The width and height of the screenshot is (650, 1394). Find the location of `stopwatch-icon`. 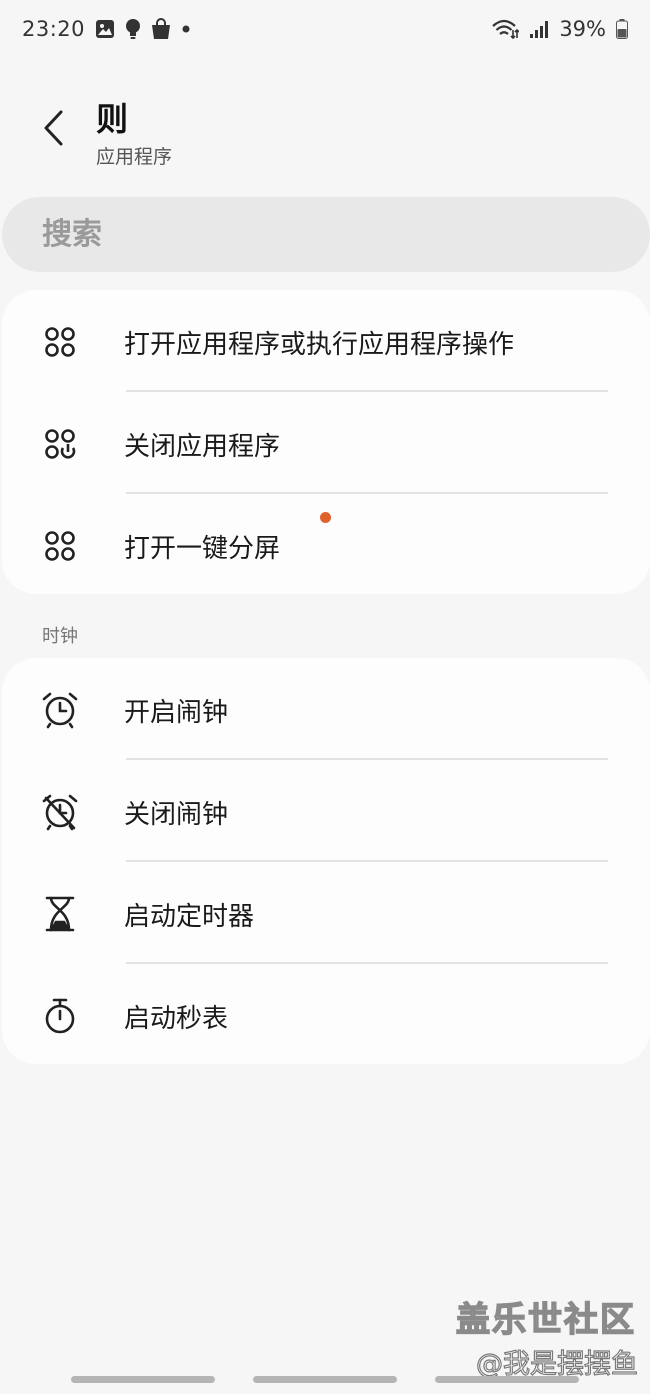

stopwatch-icon is located at coordinates (60, 1016).